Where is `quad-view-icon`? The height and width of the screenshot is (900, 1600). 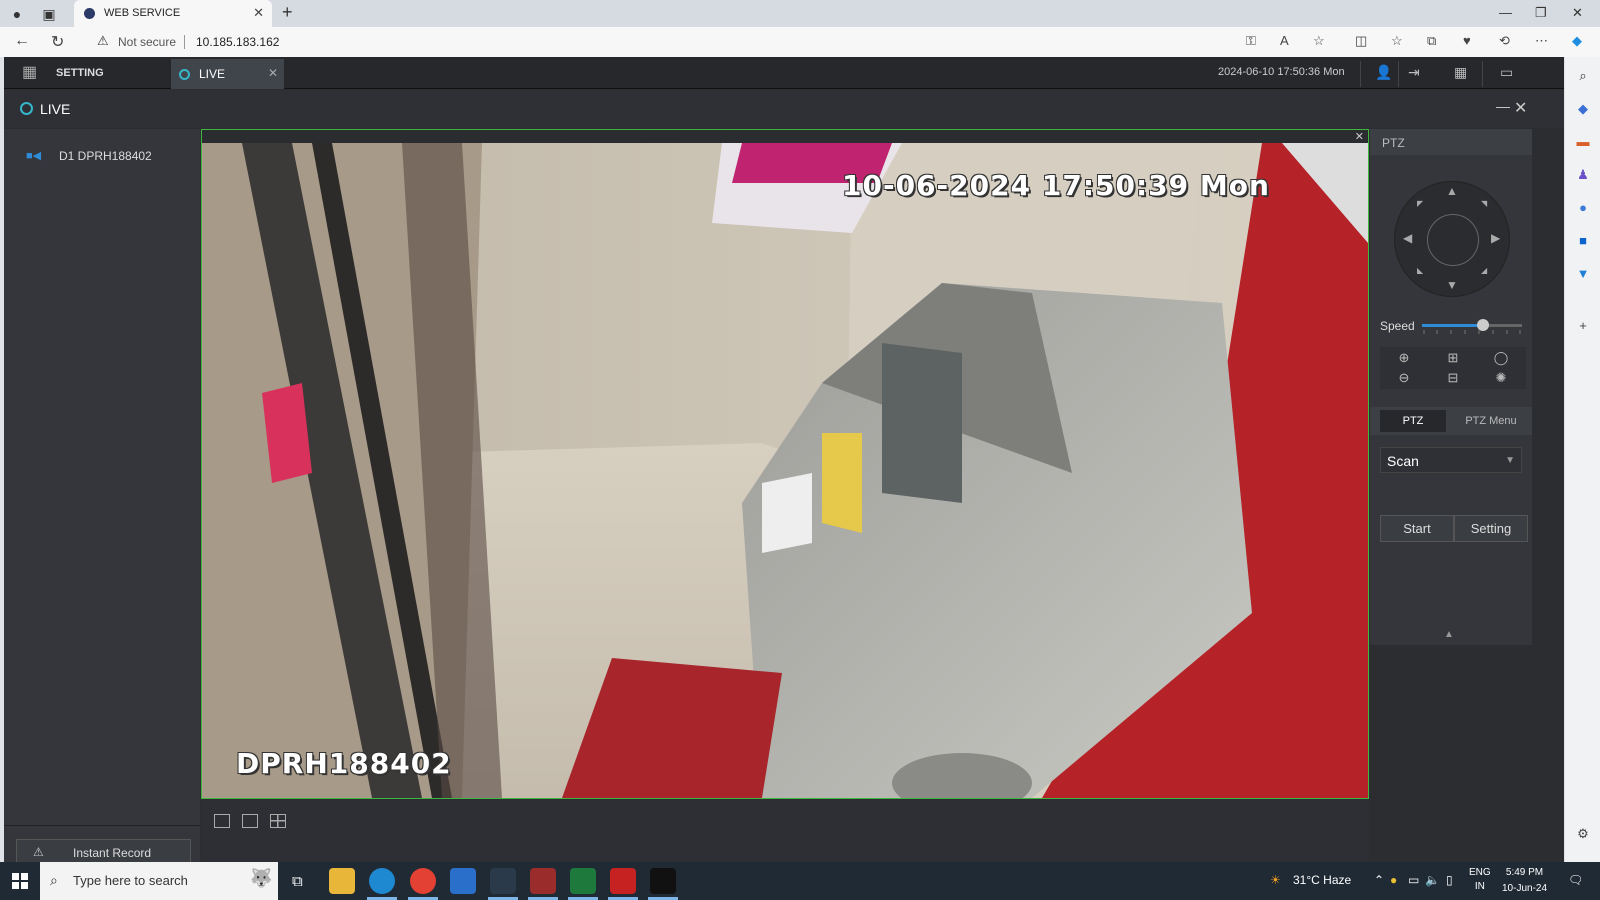 quad-view-icon is located at coordinates (278, 821).